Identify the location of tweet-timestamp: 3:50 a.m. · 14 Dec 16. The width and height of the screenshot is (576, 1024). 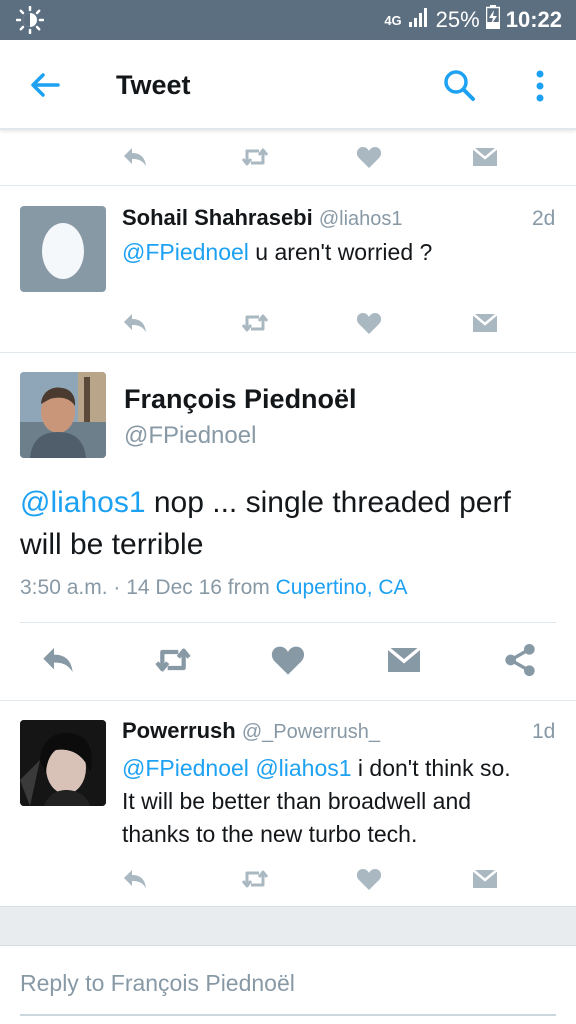
(121, 587).